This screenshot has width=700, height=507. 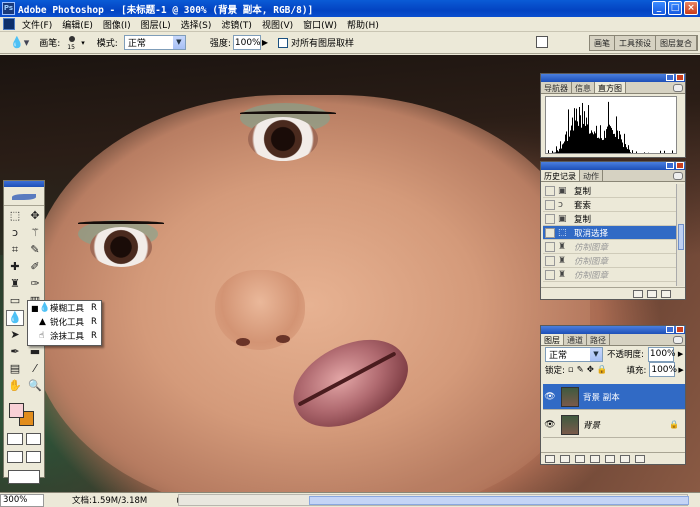 What do you see at coordinates (64, 336) in the screenshot?
I see `flyout-item-smudge: ☝ 涂抹工具 R` at bounding box center [64, 336].